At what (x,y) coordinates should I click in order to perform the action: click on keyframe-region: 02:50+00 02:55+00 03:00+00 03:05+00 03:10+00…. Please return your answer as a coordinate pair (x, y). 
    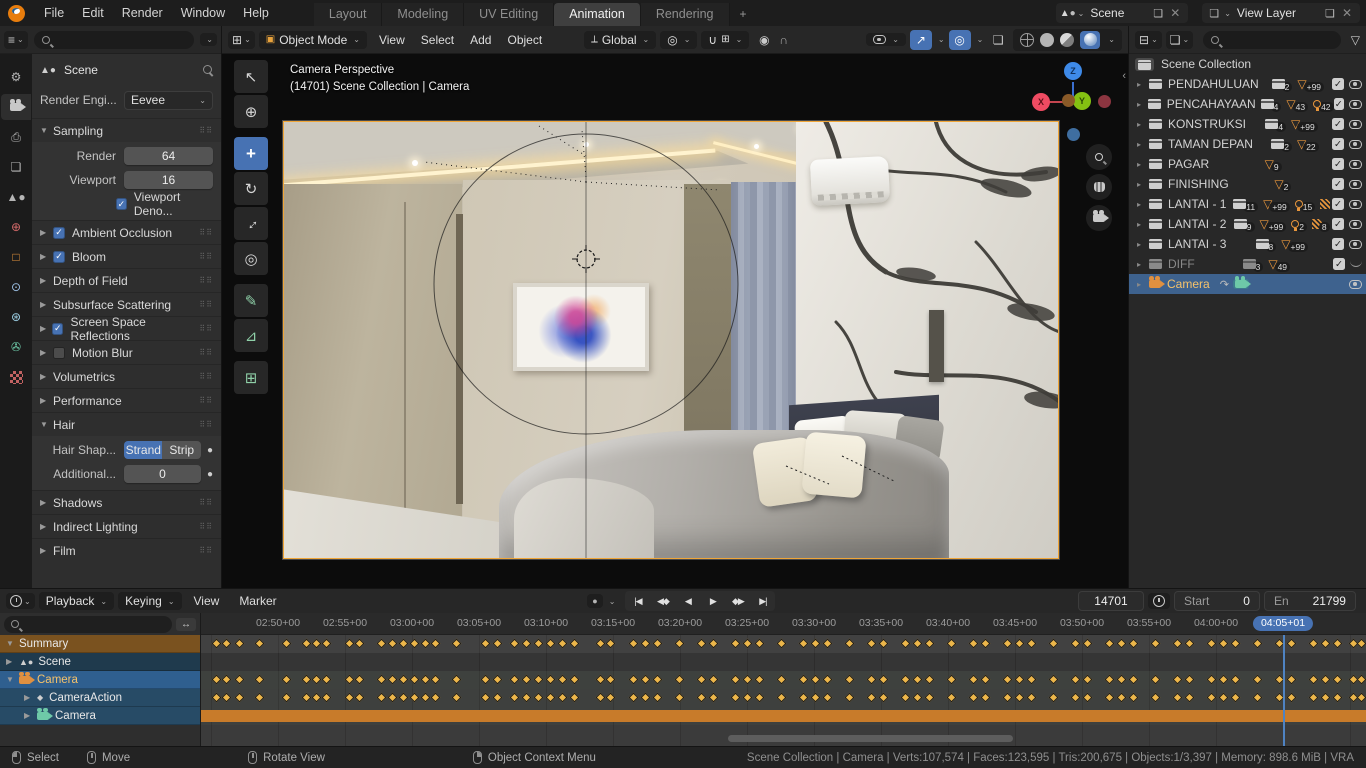
    Looking at the image, I should click on (783, 679).